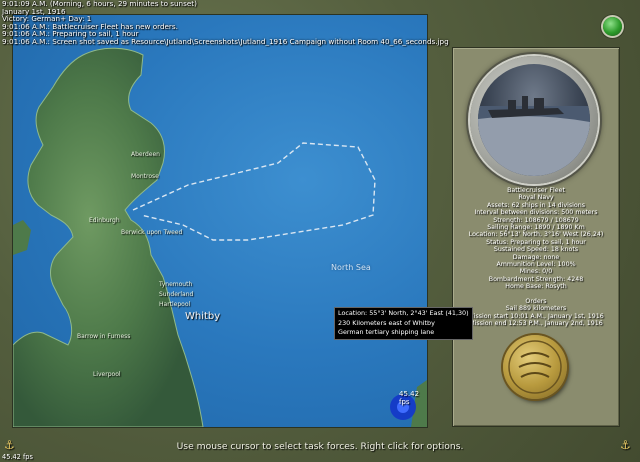 The width and height of the screenshot is (640, 462). I want to click on place-label: Aberdeen, so click(145, 154).